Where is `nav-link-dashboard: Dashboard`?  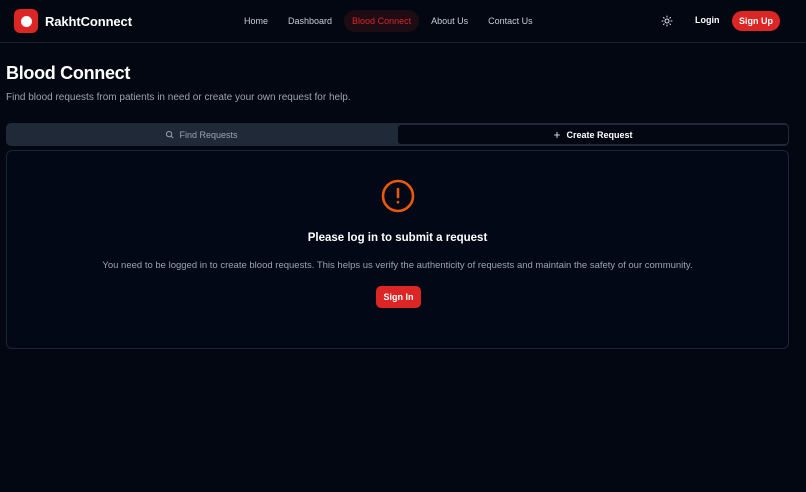 nav-link-dashboard: Dashboard is located at coordinates (310, 21).